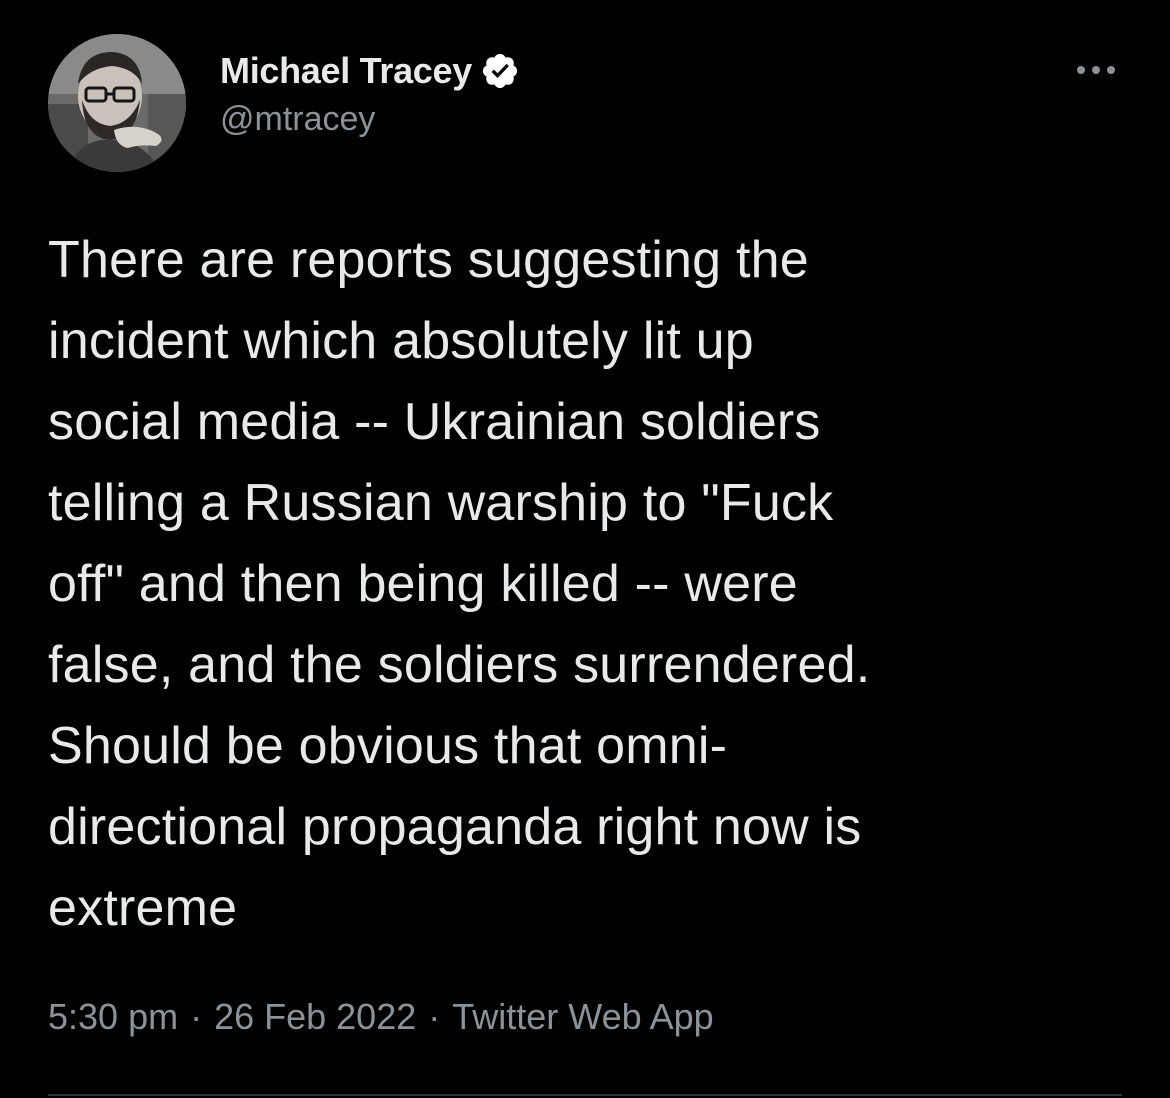 This screenshot has width=1170, height=1098. I want to click on avatar-photo, so click(117, 103).